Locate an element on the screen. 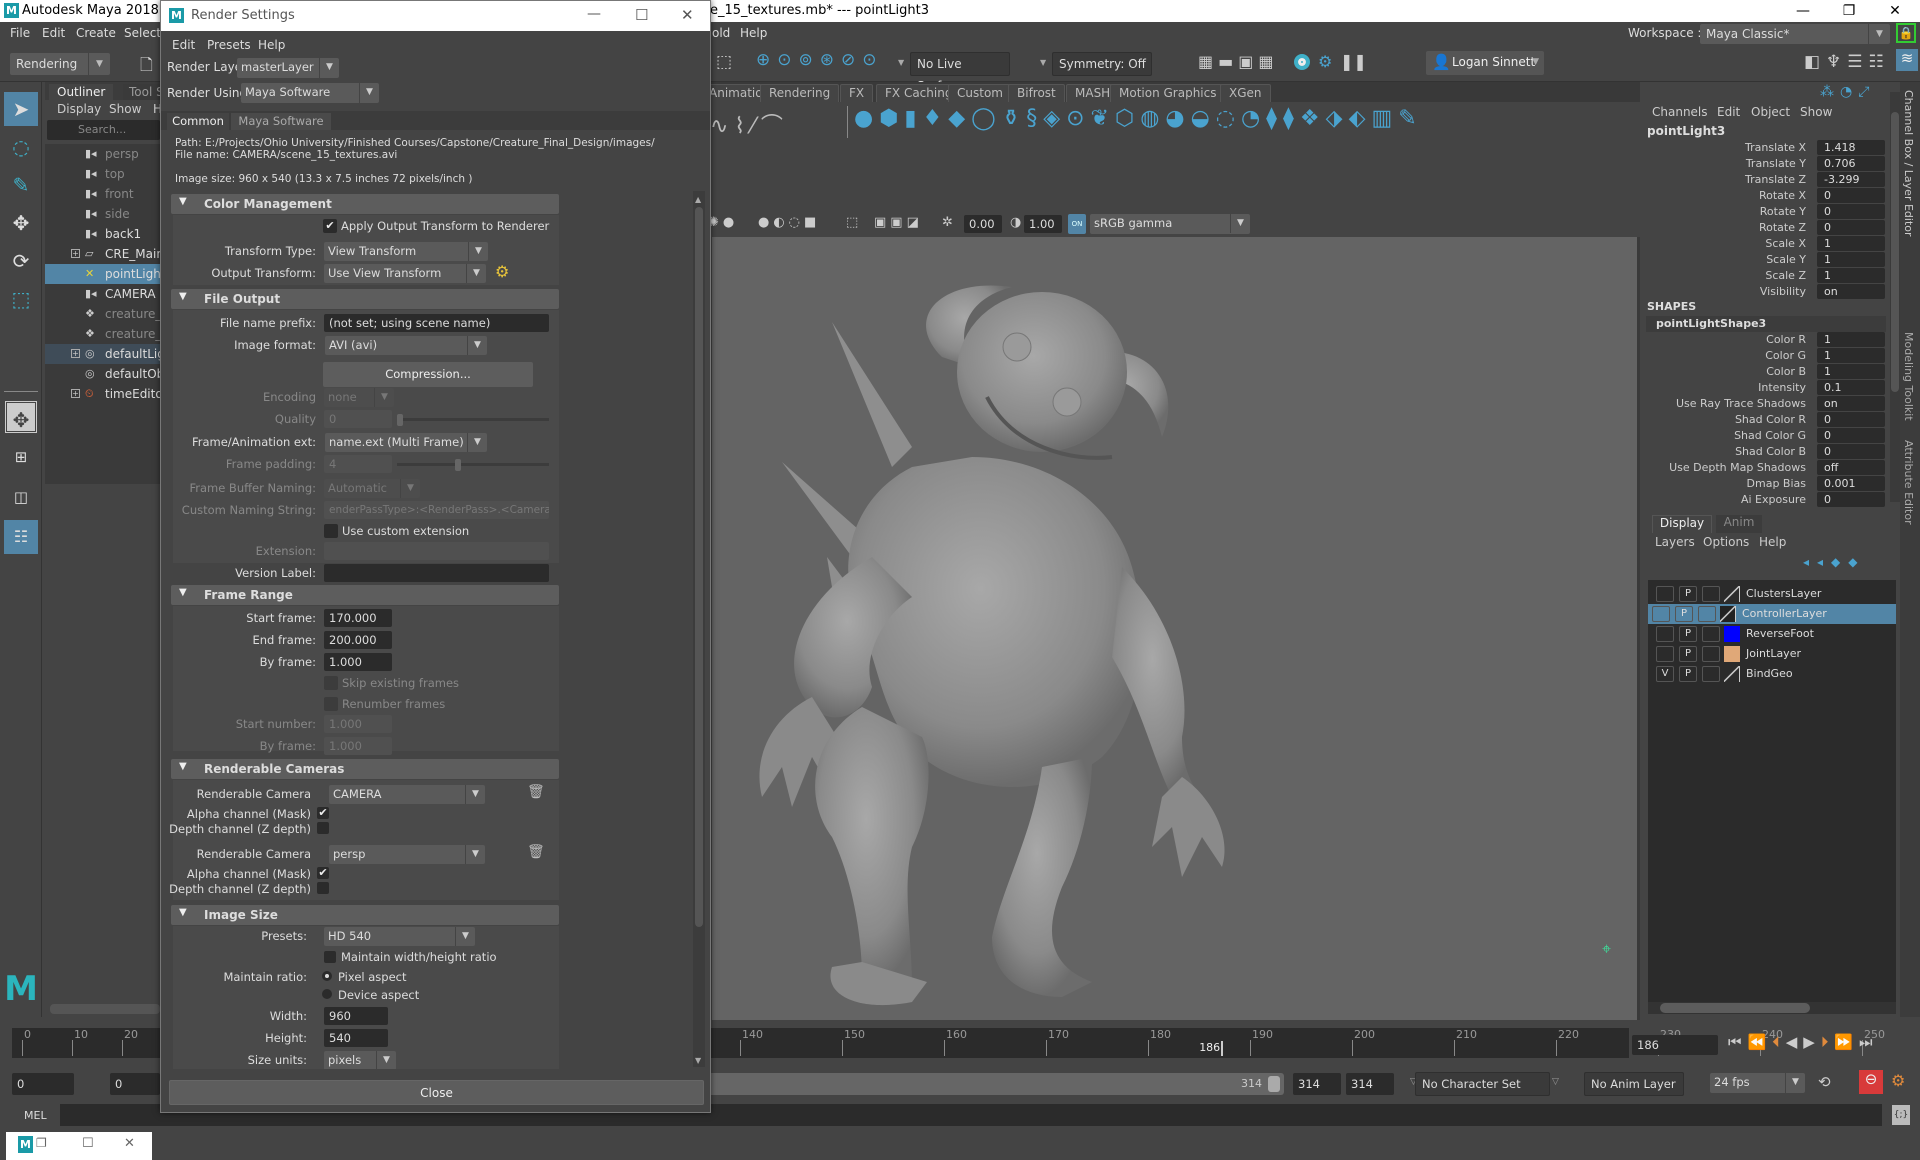  section-file-output: ▼ File Output is located at coordinates (365, 299).